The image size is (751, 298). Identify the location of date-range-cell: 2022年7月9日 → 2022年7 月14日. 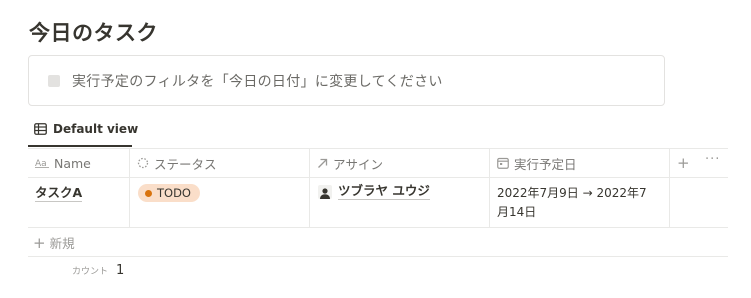
(582, 203).